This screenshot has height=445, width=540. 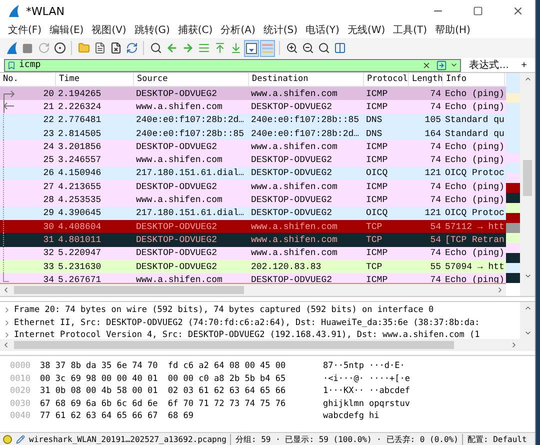 I want to click on column-header: Destination, so click(x=306, y=79).